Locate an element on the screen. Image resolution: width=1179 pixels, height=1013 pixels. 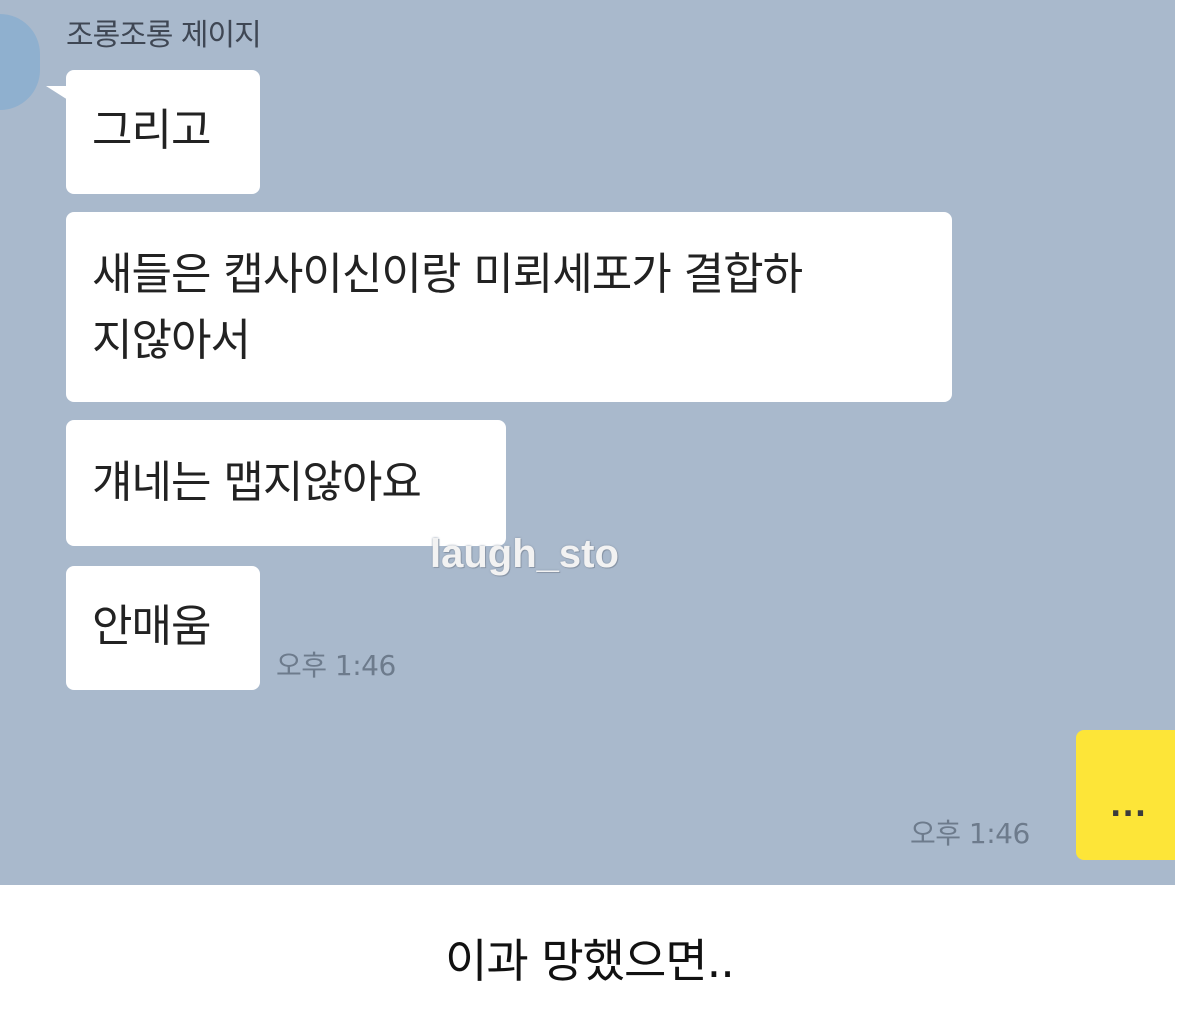
sender-avatar is located at coordinates (20, 62).